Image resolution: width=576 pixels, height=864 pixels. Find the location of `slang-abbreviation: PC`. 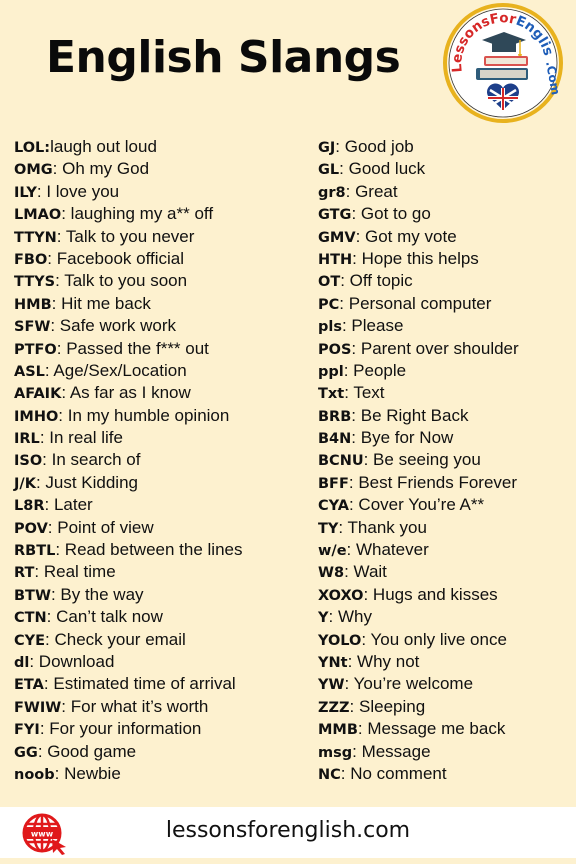

slang-abbreviation: PC is located at coordinates (329, 304).